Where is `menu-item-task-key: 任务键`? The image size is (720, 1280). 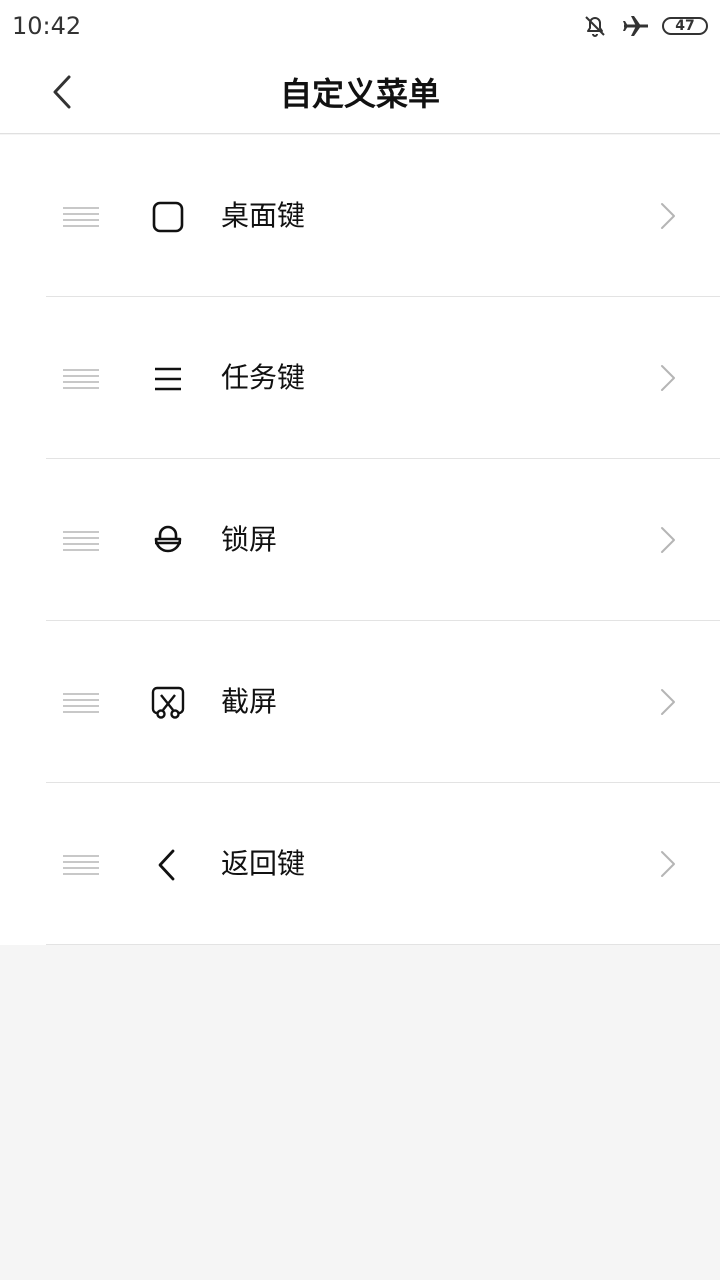 menu-item-task-key: 任务键 is located at coordinates (360, 378).